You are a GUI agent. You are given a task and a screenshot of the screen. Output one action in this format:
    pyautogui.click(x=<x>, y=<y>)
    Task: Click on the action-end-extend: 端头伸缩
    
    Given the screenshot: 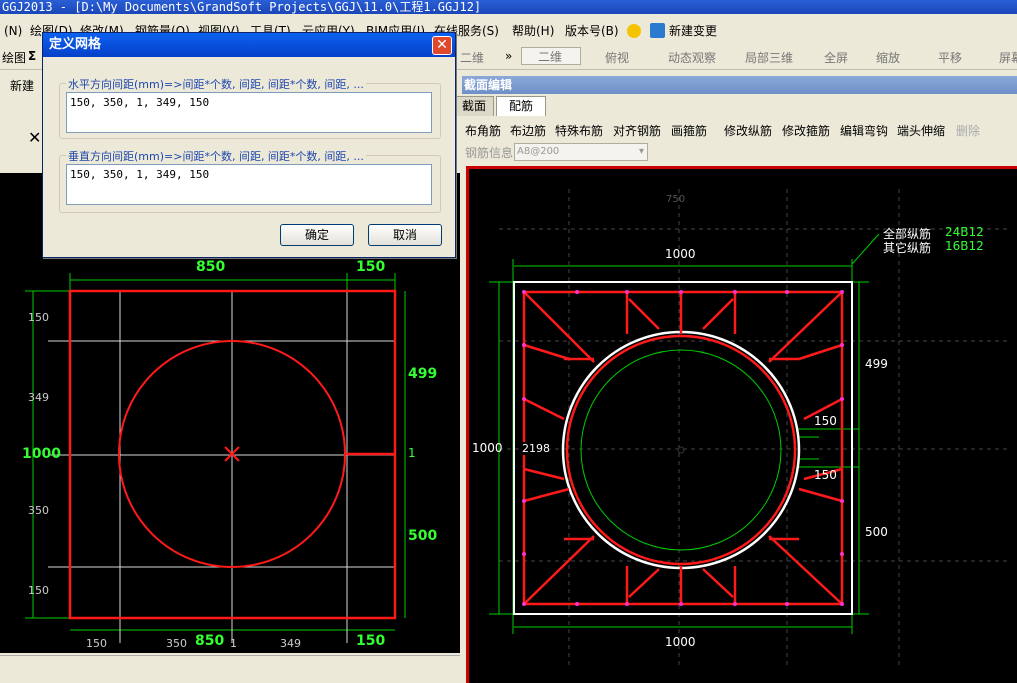 What is the action you would take?
    pyautogui.click(x=921, y=130)
    